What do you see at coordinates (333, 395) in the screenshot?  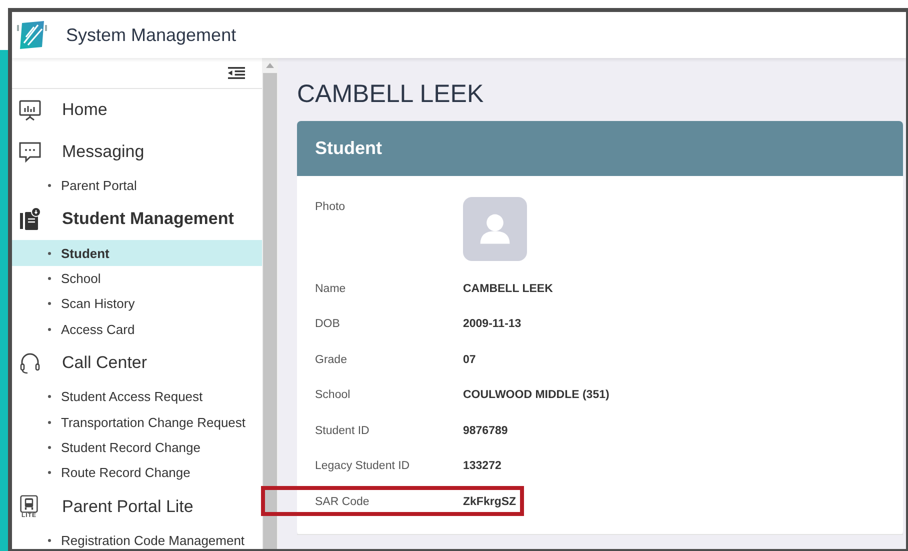 I see `field-label: School` at bounding box center [333, 395].